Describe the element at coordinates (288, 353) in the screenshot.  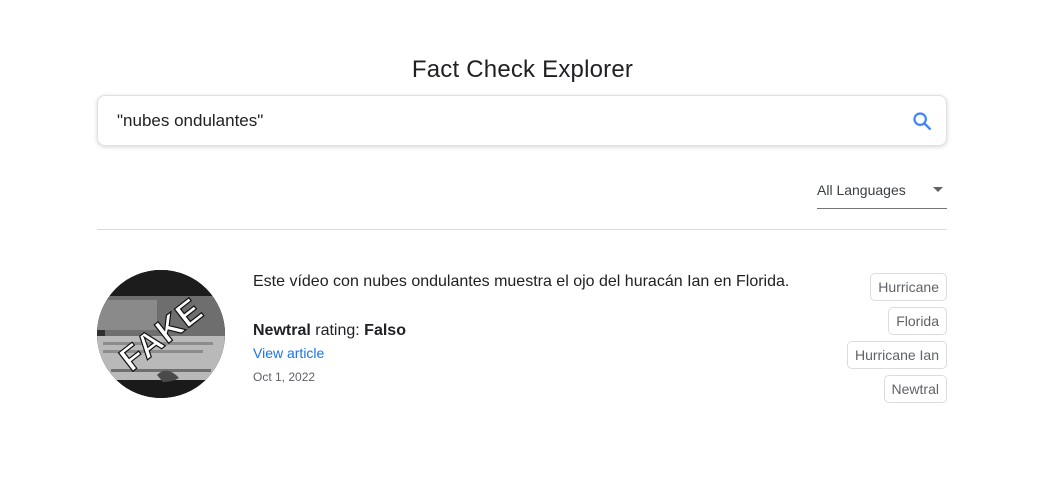
I see `view-article-link: View article` at that location.